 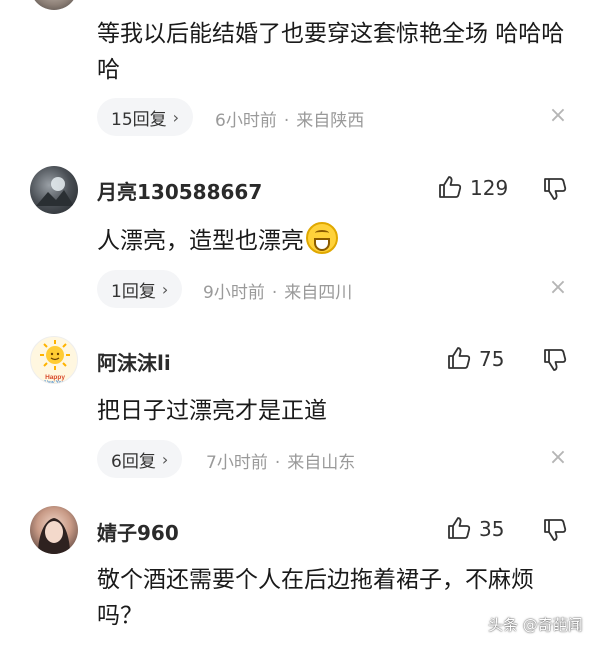 I want to click on comment-meta: 9小时前 · 来自四川, so click(x=277, y=290).